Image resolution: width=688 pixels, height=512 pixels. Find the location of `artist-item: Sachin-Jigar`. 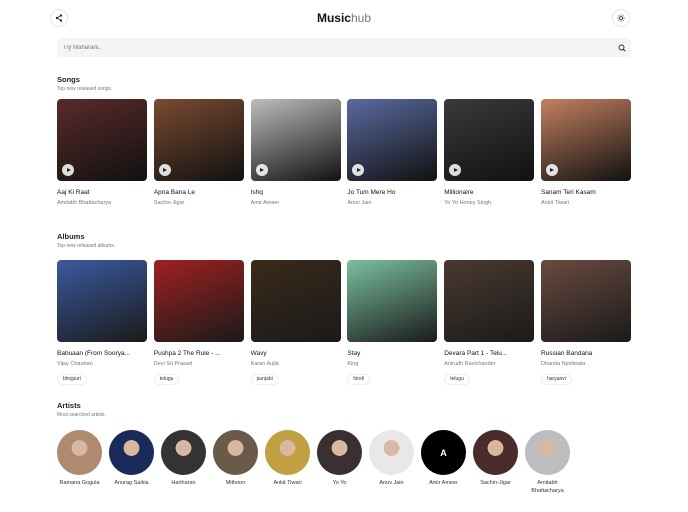

artist-item: Sachin-Jigar is located at coordinates (495, 462).